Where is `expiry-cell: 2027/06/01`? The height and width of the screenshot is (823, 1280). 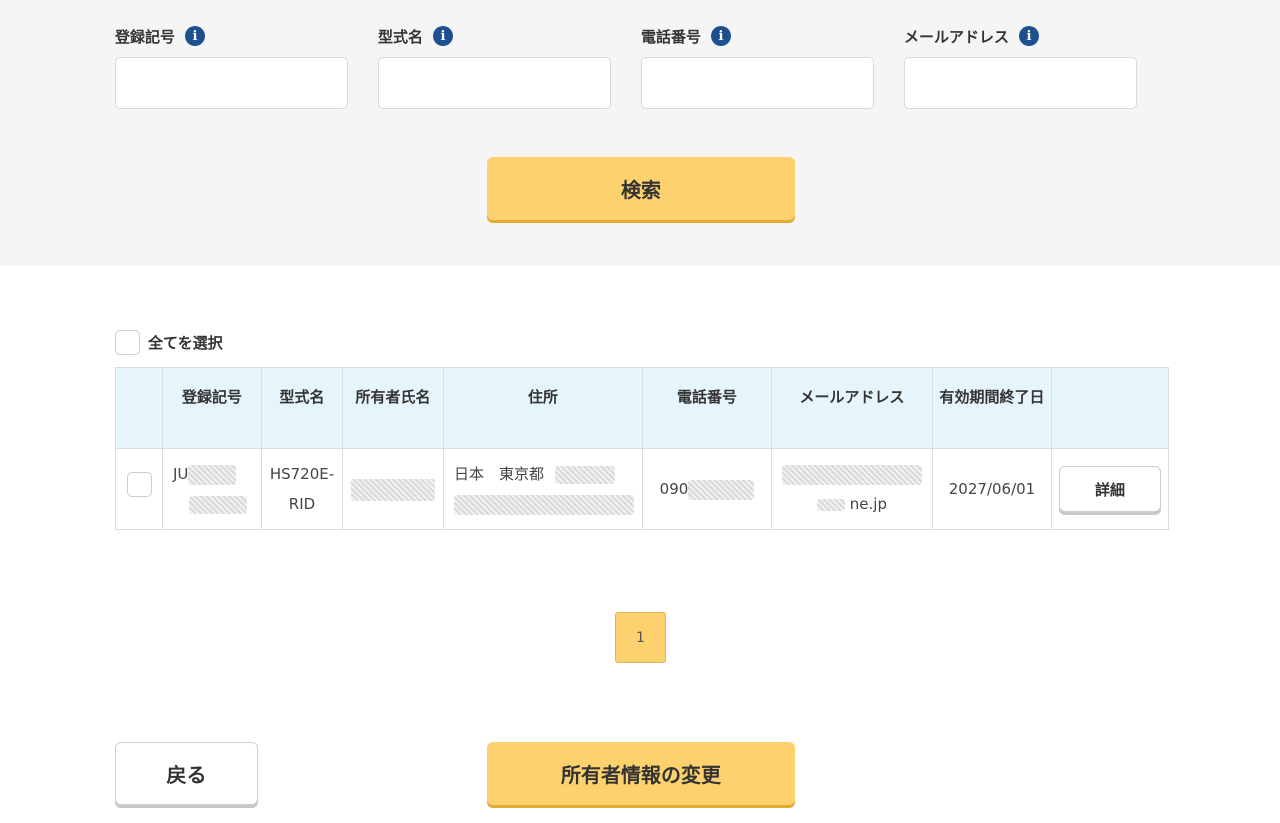
expiry-cell: 2027/06/01 is located at coordinates (992, 489).